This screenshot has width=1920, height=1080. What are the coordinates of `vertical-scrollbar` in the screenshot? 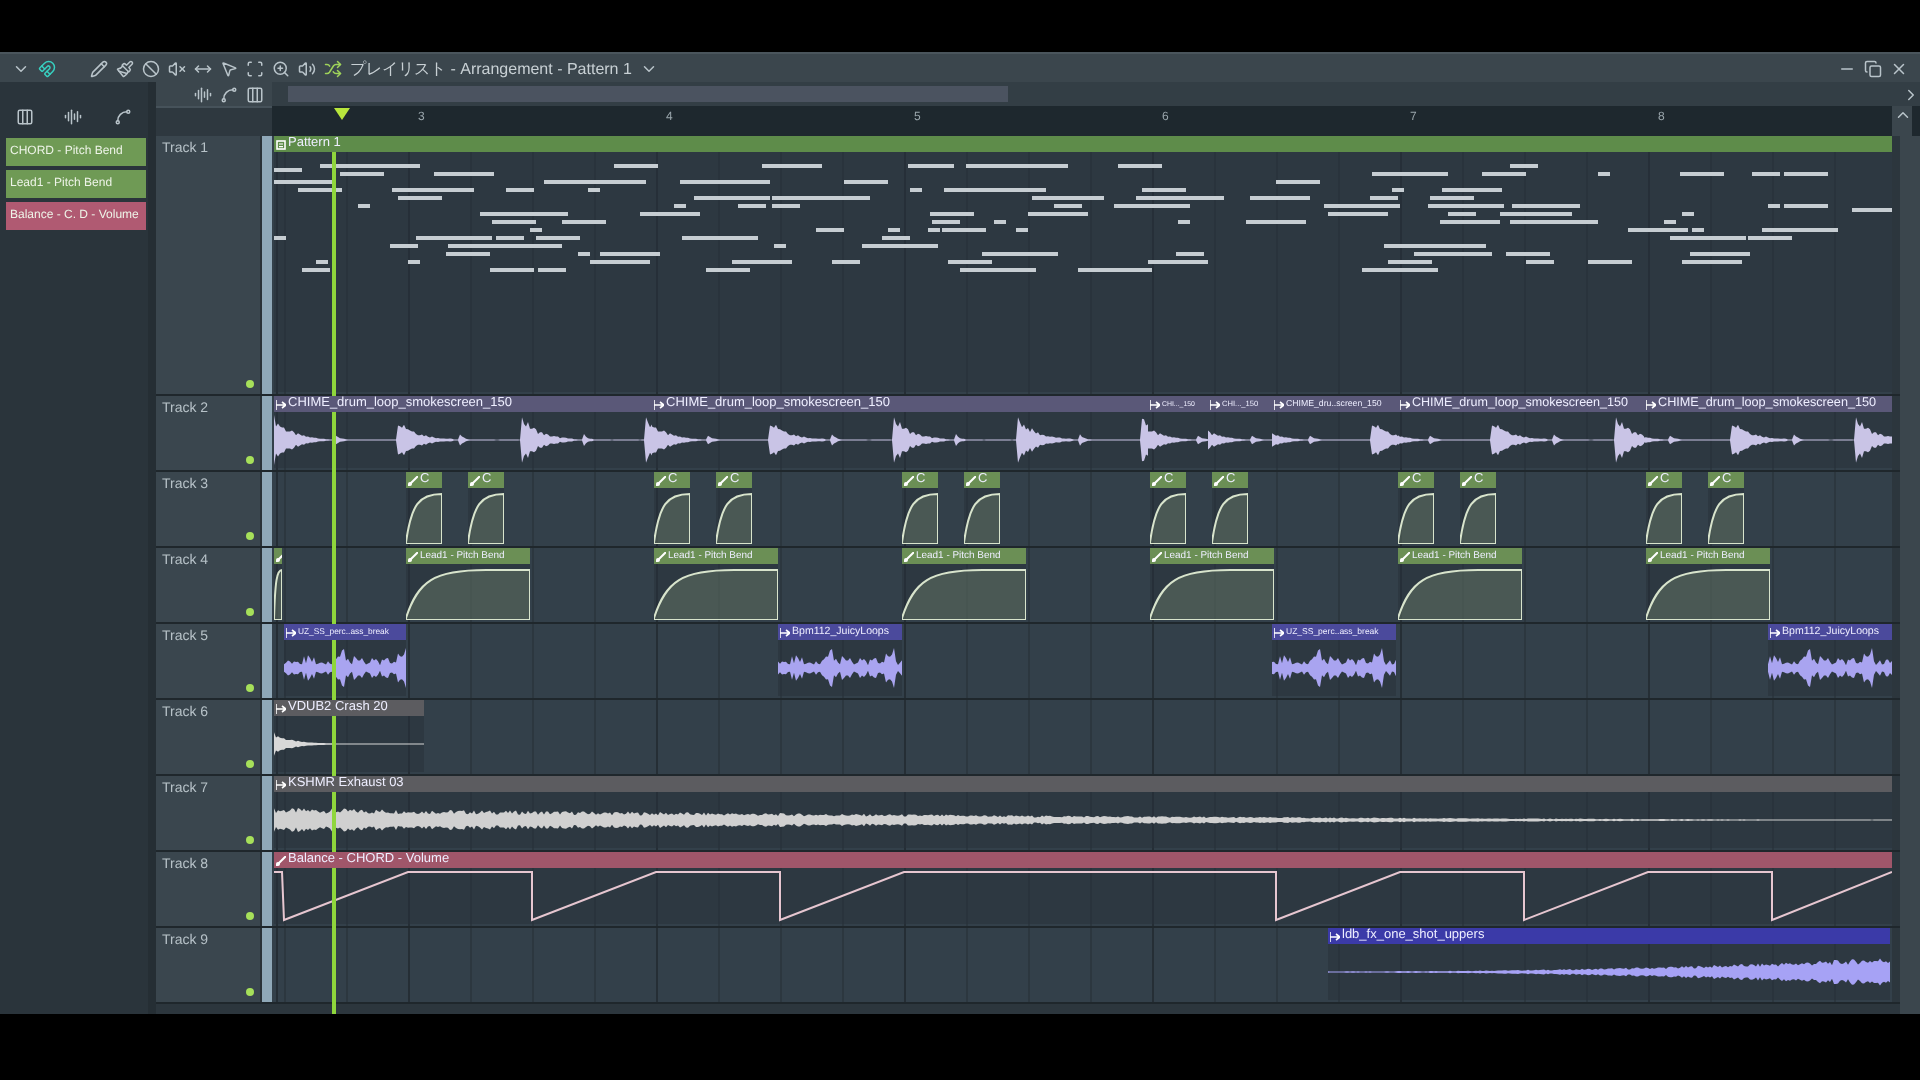 It's located at (1910, 575).